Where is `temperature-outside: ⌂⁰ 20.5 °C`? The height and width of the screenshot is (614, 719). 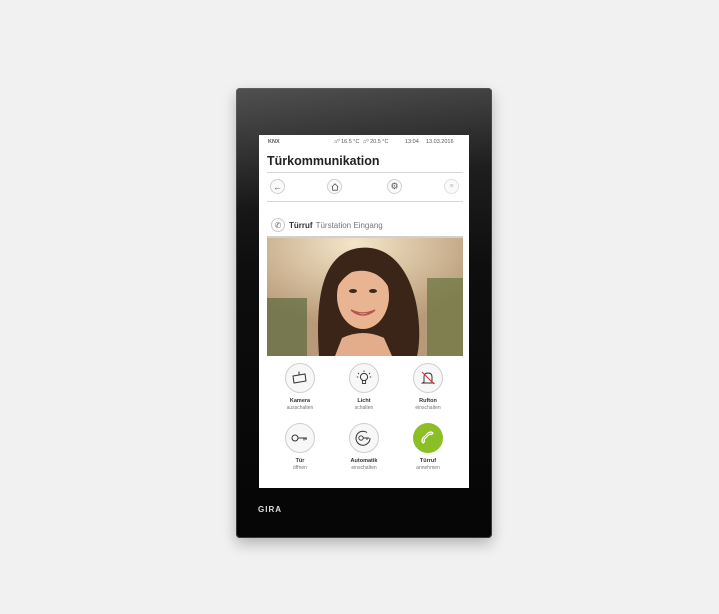 temperature-outside: ⌂⁰ 20.5 °C is located at coordinates (376, 142).